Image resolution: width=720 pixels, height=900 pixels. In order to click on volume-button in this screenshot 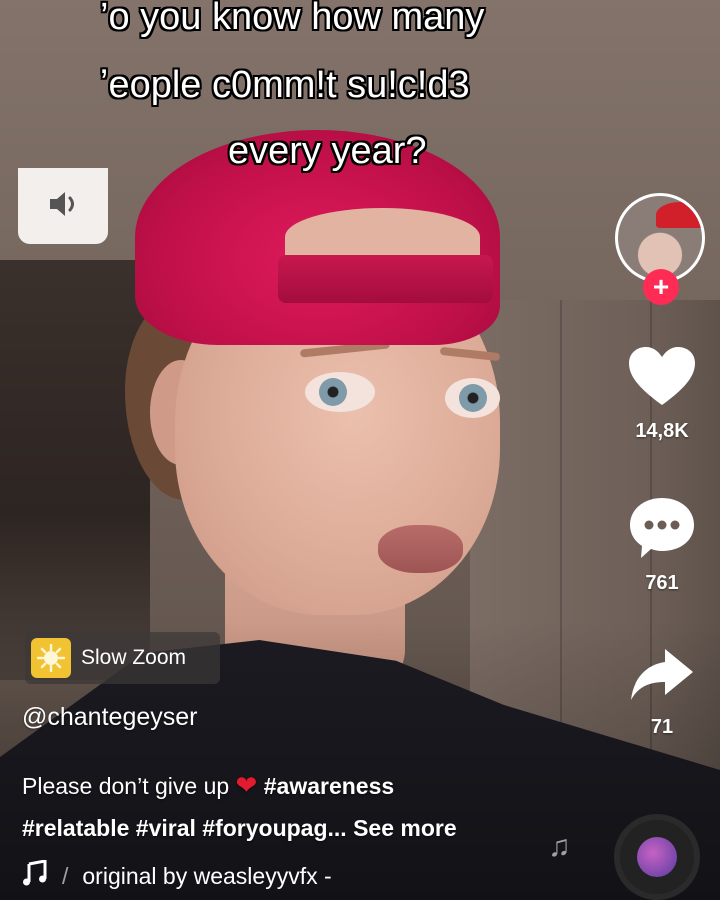, I will do `click(63, 206)`.